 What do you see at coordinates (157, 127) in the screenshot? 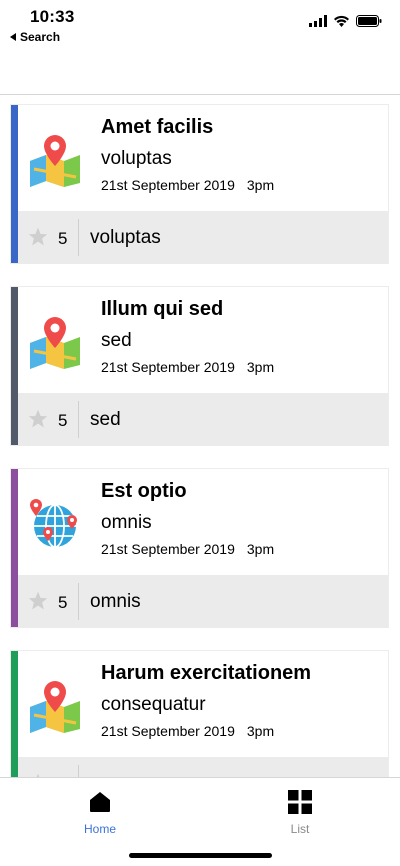
I see `card-title: Amet facilis` at bounding box center [157, 127].